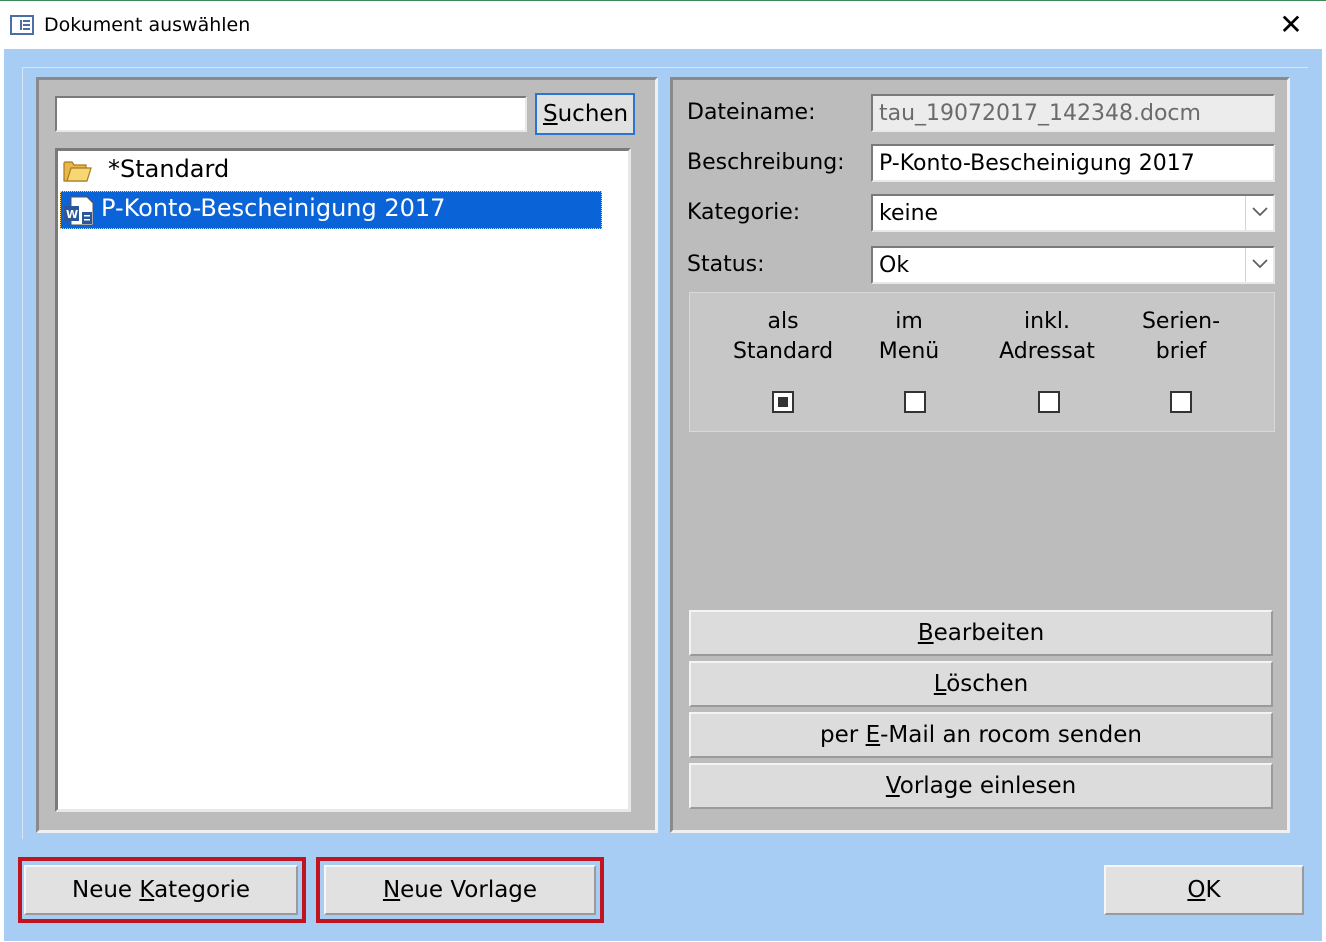  Describe the element at coordinates (988, 786) in the screenshot. I see `label-rest: orlage einlesen` at that location.